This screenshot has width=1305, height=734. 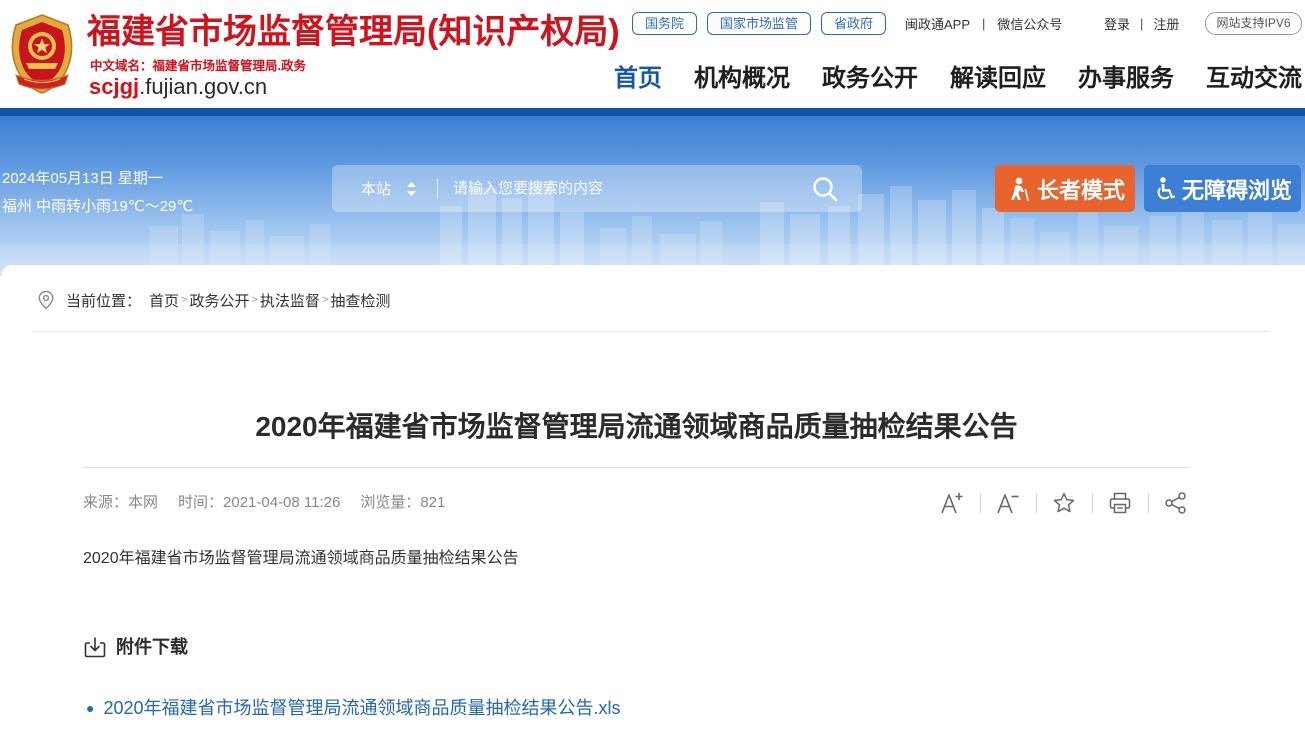 What do you see at coordinates (376, 189) in the screenshot?
I see `search-scope-value: 本站` at bounding box center [376, 189].